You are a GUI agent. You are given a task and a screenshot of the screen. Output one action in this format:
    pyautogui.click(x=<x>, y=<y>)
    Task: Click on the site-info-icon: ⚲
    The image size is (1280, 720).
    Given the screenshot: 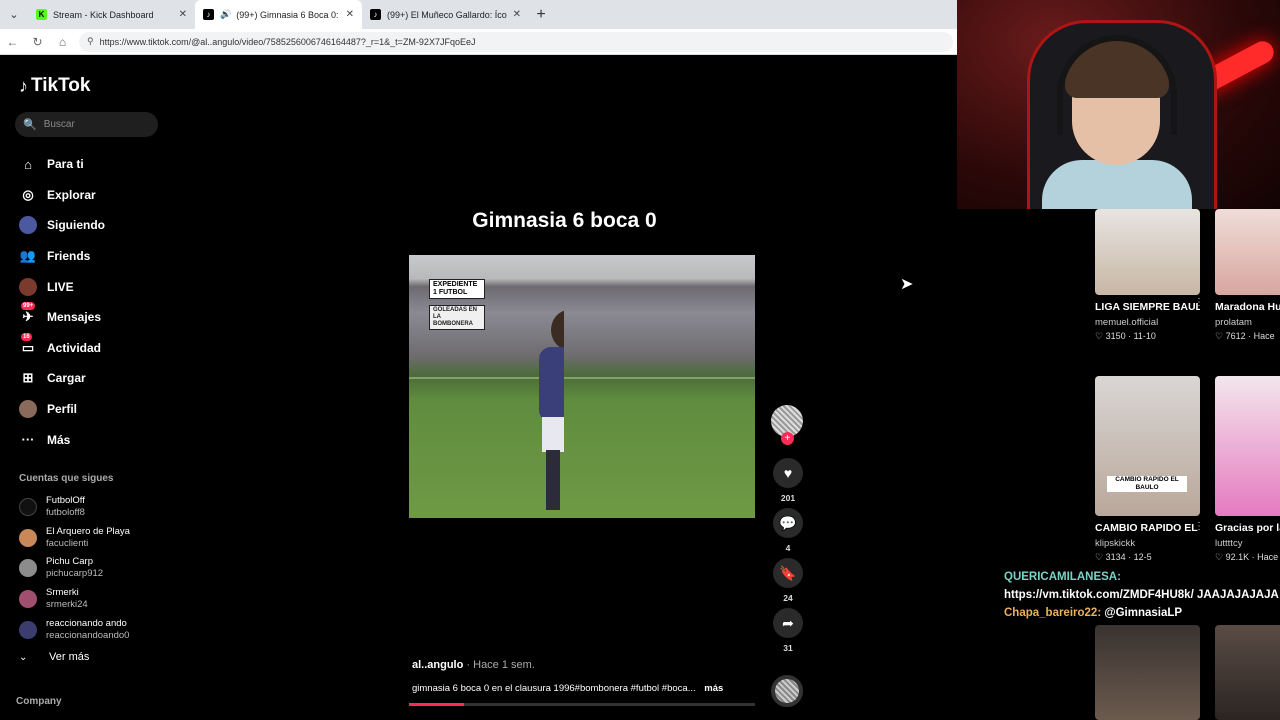 What is the action you would take?
    pyautogui.click(x=90, y=41)
    